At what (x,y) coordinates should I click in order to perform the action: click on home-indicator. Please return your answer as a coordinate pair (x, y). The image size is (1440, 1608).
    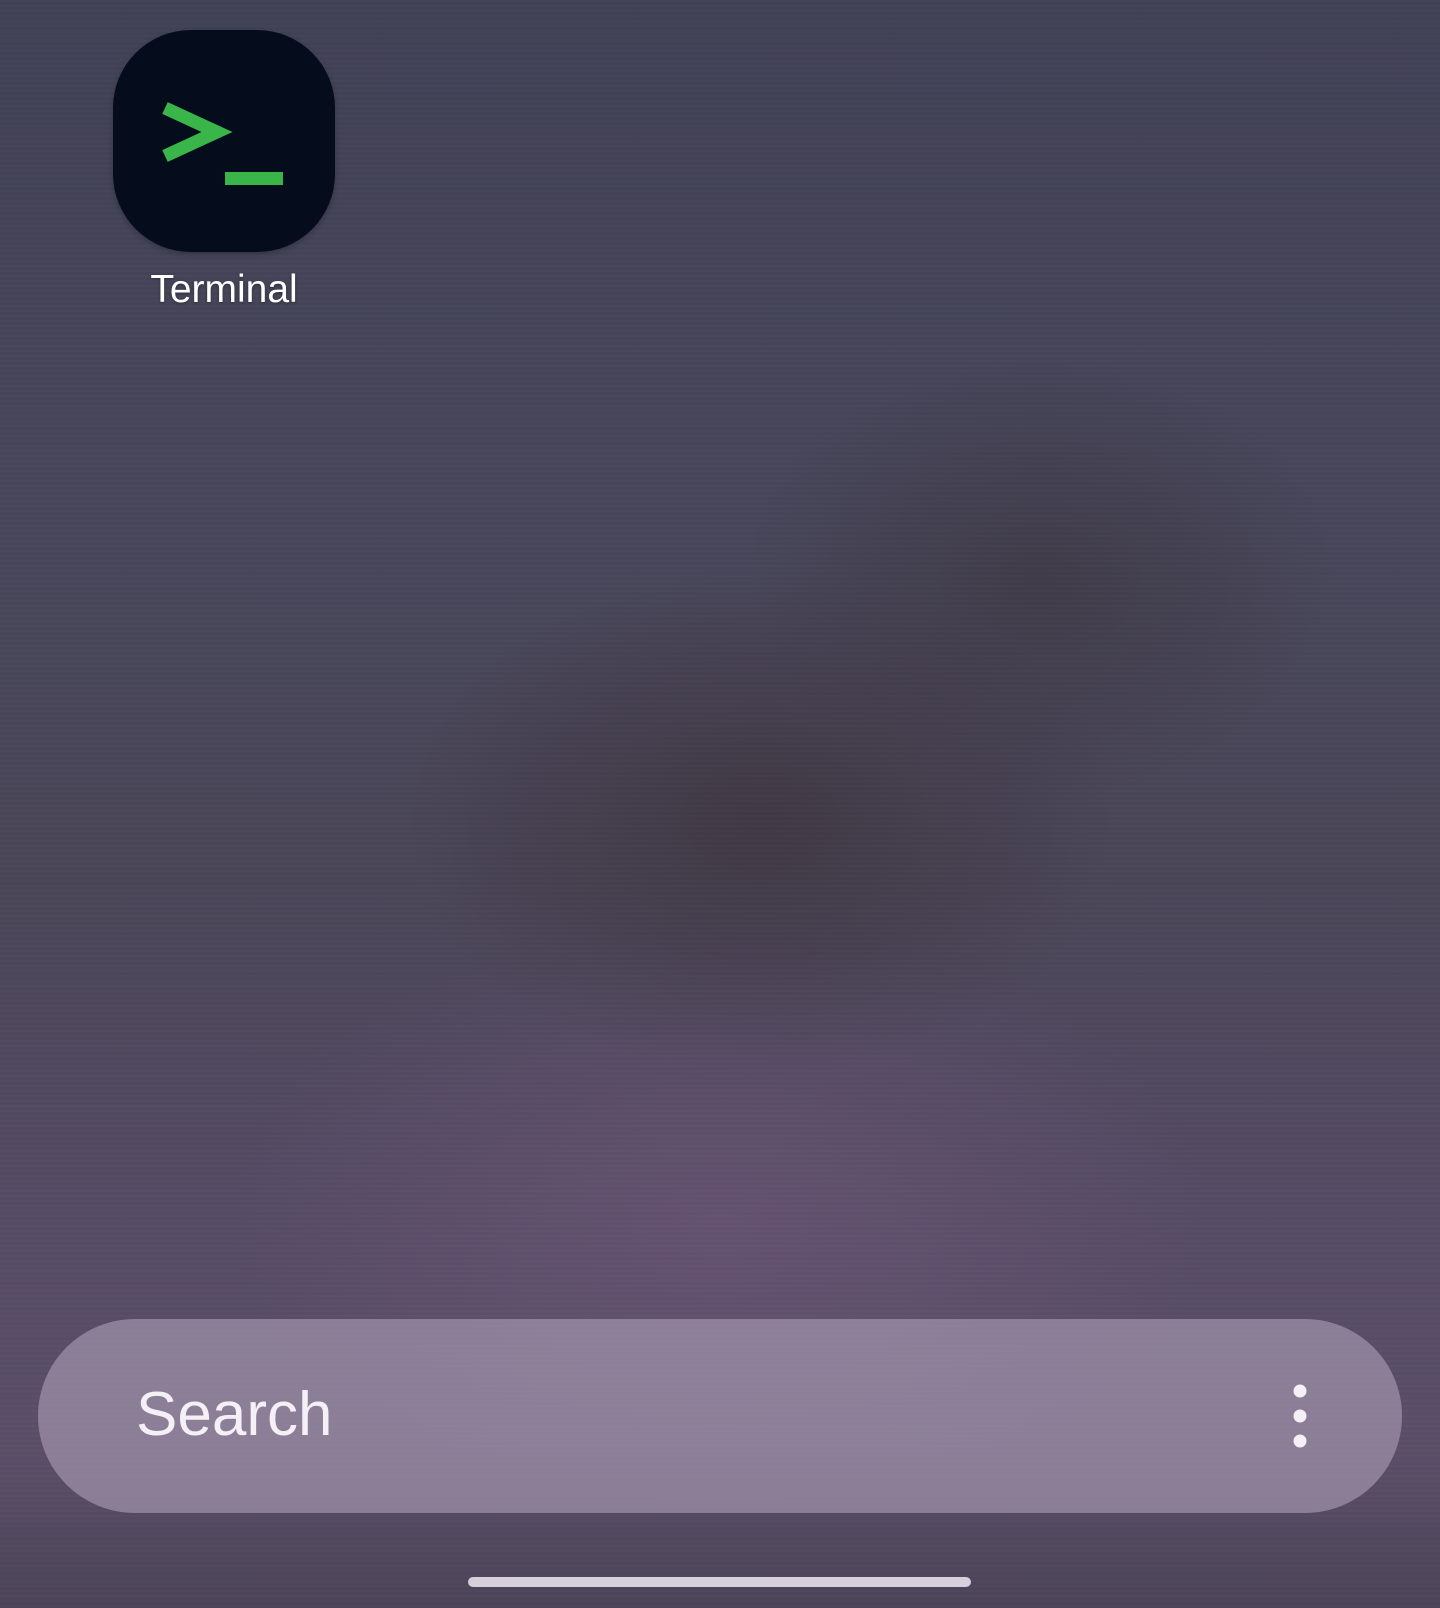
    Looking at the image, I should click on (719, 1582).